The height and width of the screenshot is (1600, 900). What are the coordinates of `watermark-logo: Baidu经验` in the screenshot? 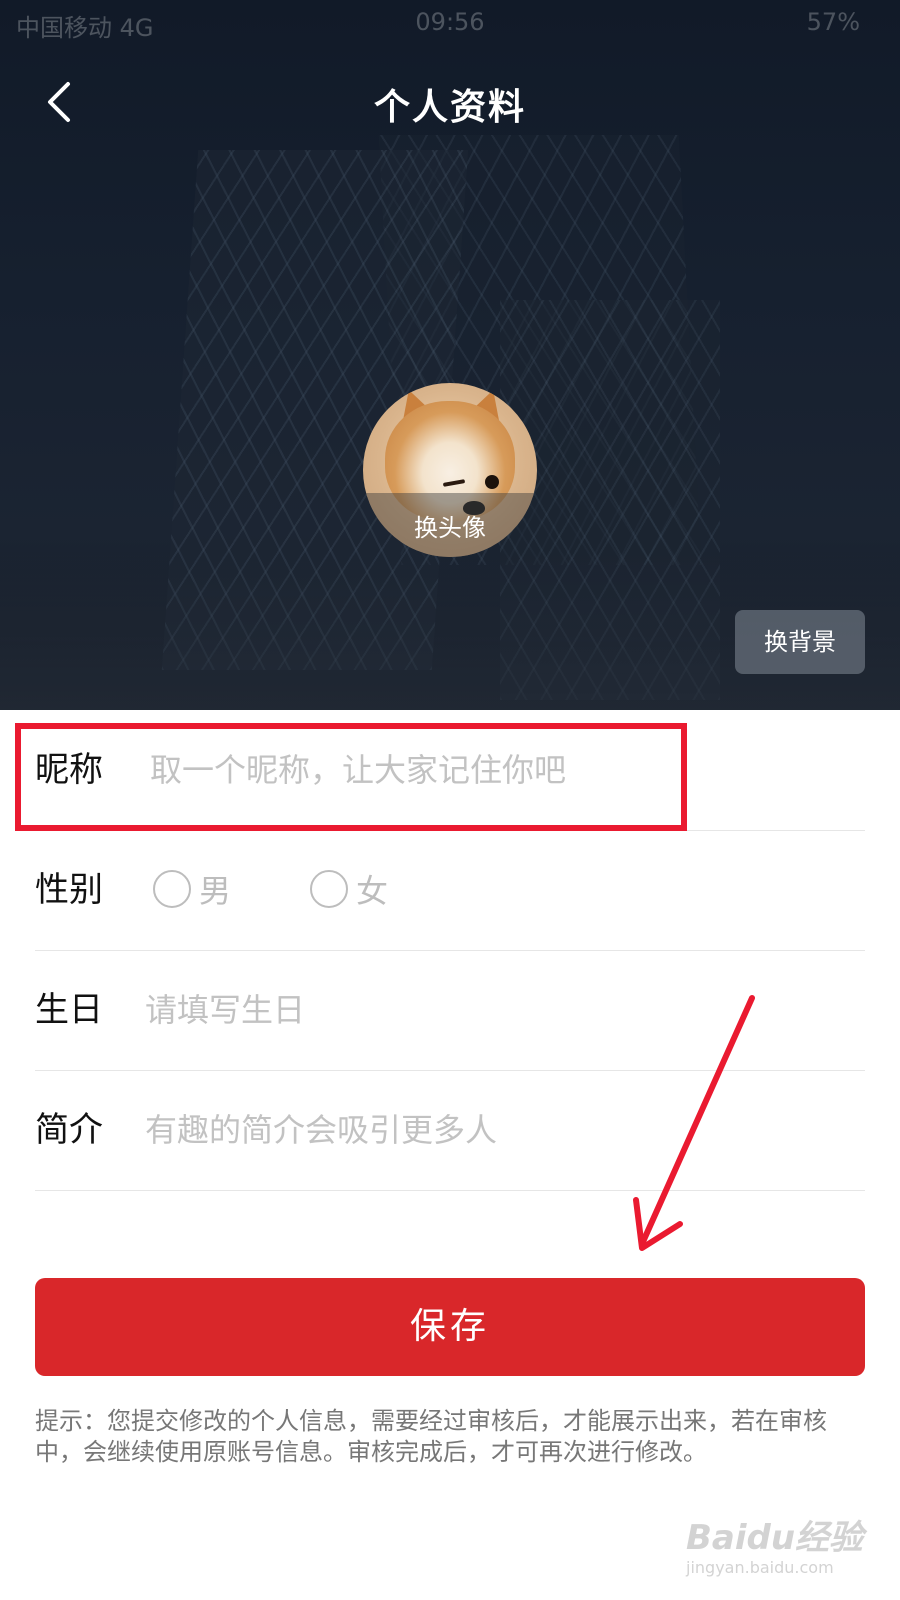 It's located at (775, 1538).